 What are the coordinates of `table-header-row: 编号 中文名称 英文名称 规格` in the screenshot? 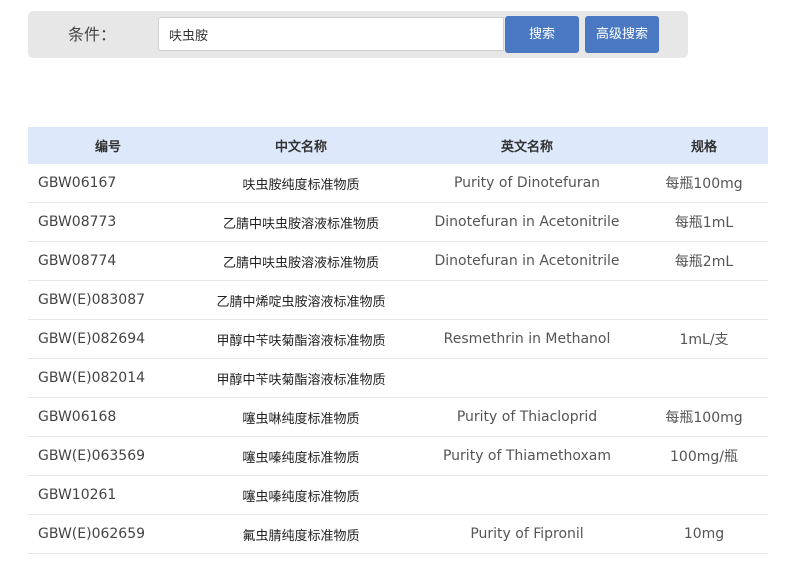 It's located at (398, 145).